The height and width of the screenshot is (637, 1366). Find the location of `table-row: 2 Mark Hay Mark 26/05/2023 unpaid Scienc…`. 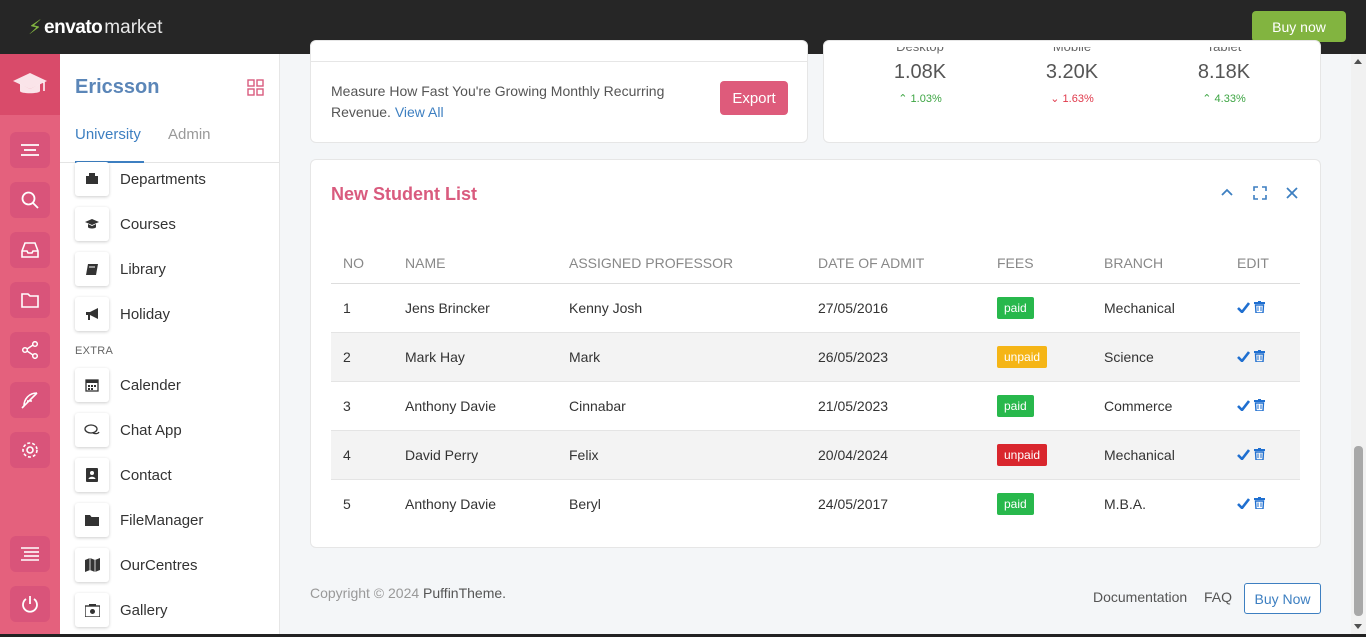

table-row: 2 Mark Hay Mark 26/05/2023 unpaid Scienc… is located at coordinates (815, 357).